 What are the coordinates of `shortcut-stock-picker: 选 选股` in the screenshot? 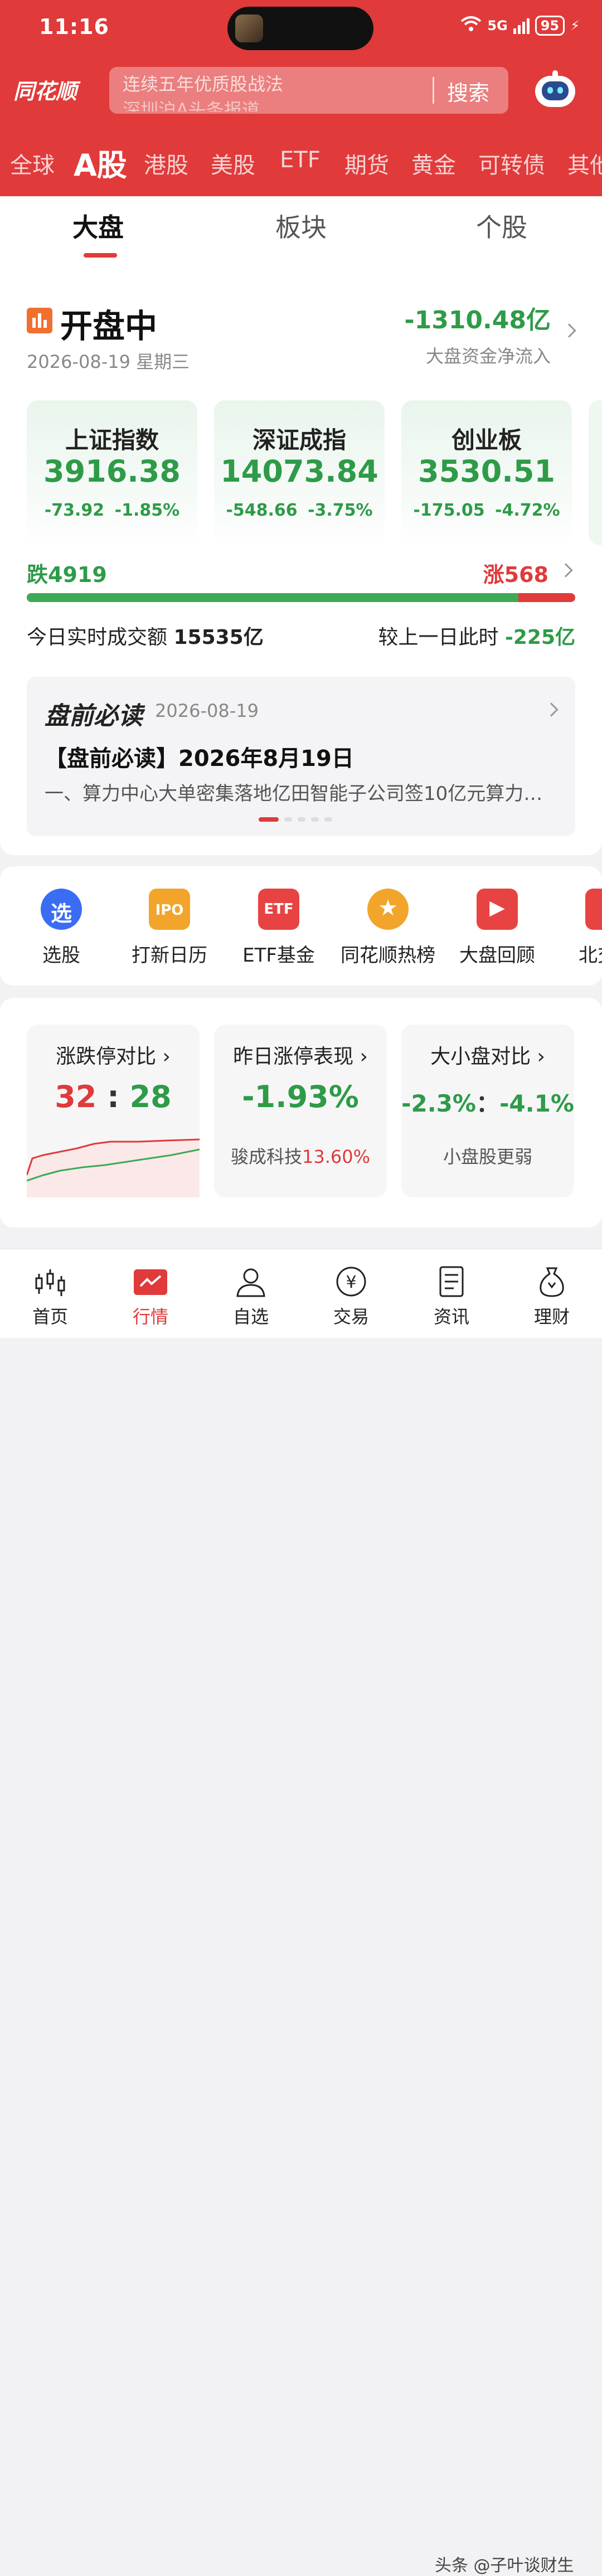 It's located at (62, 928).